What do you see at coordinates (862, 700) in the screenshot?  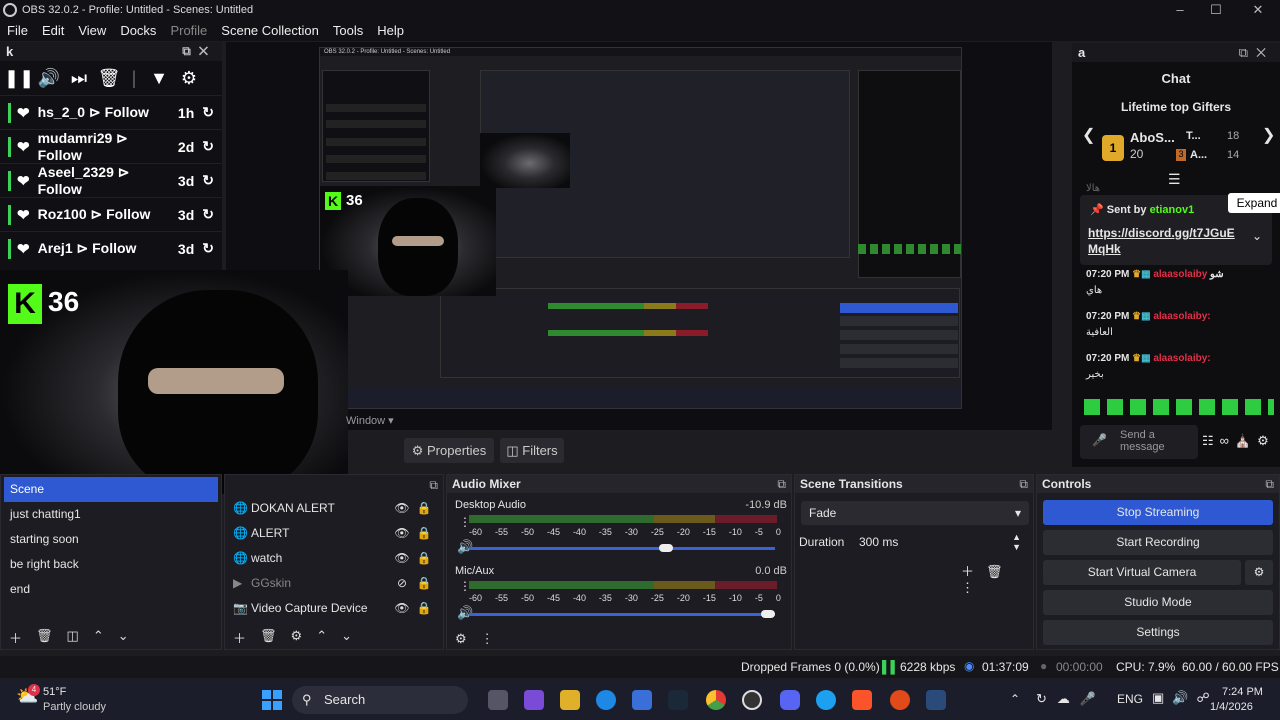 I see `brave-icon` at bounding box center [862, 700].